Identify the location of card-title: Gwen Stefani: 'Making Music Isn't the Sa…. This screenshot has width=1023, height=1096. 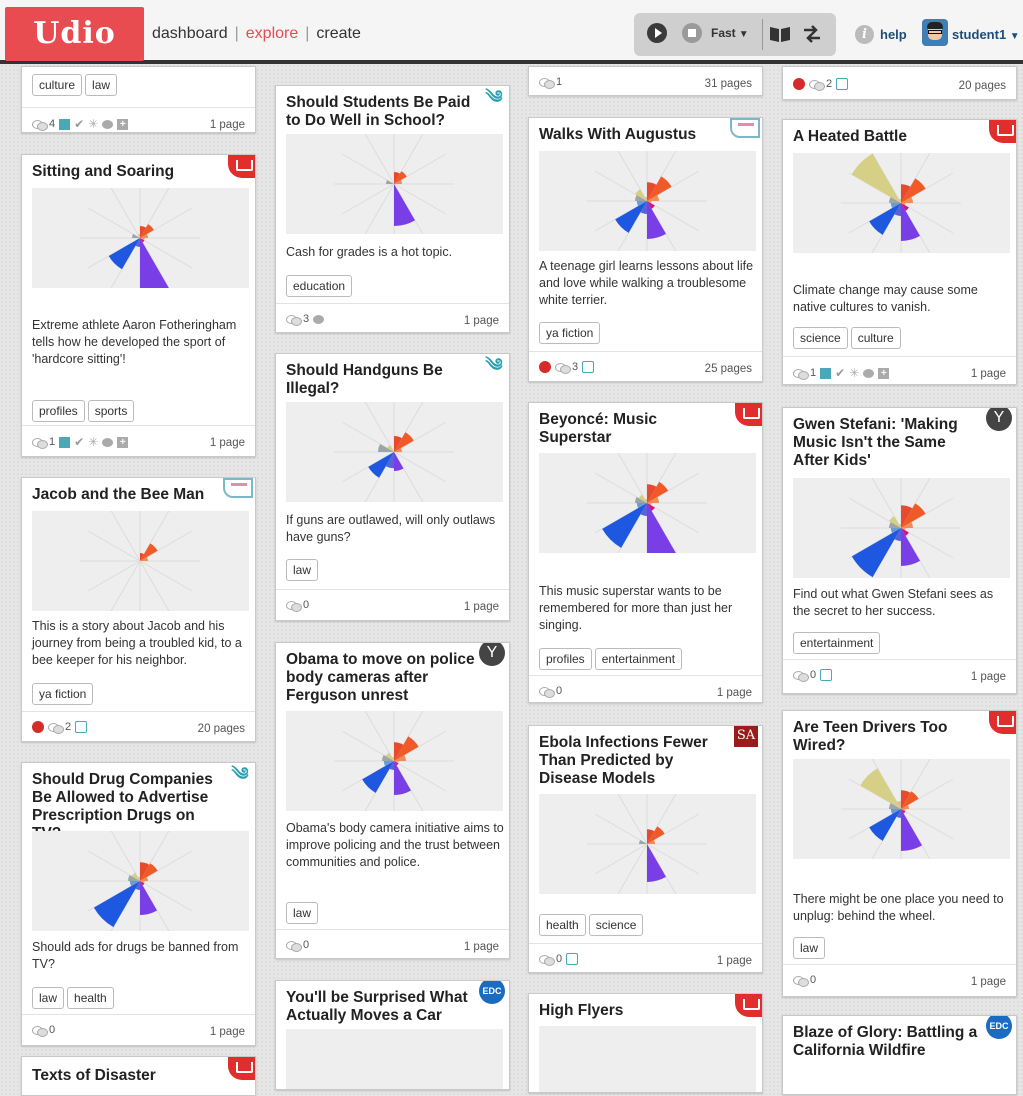
(888, 443).